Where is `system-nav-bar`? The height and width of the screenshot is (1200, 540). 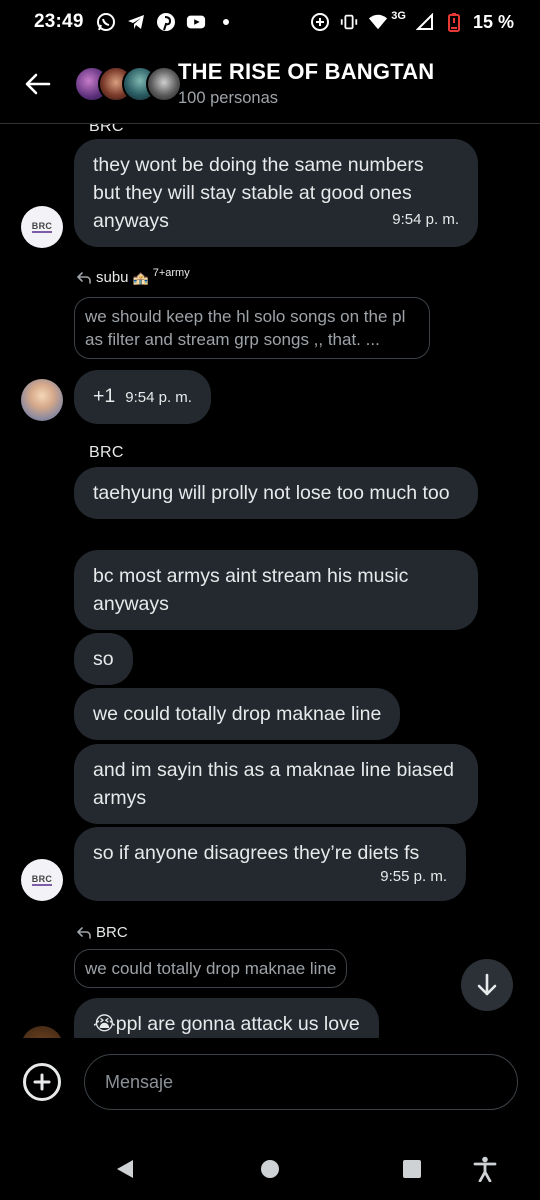 system-nav-bar is located at coordinates (270, 1164).